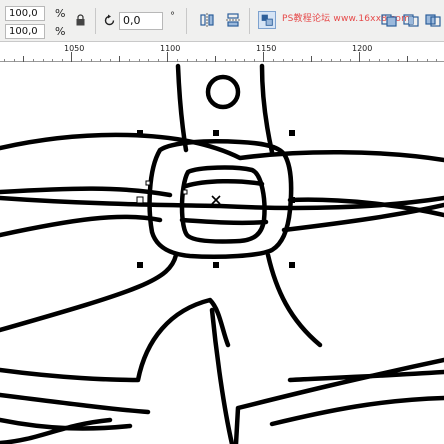 Image resolution: width=444 pixels, height=444 pixels. Describe the element at coordinates (222, 147) in the screenshot. I see `belt-upper-edge` at that location.